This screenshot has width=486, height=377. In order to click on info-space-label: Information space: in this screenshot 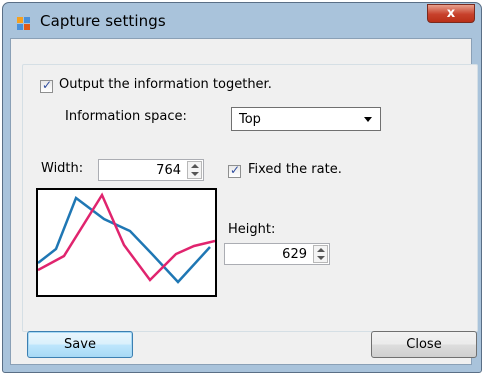, I will do `click(126, 116)`.